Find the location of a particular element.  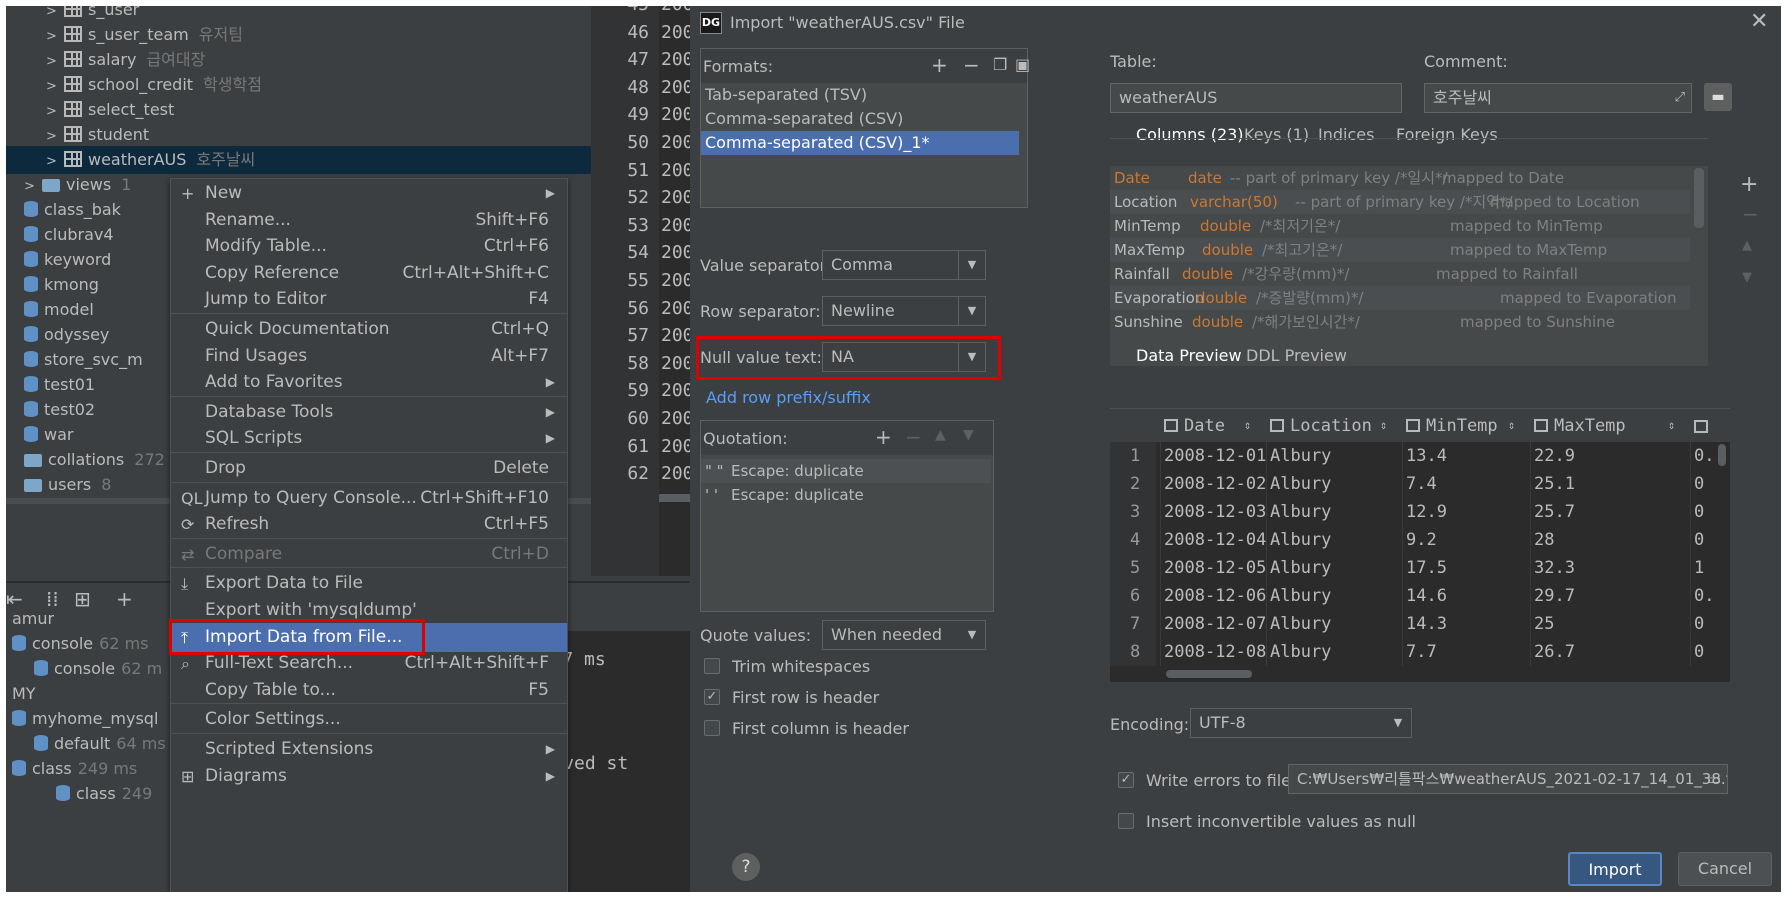

option-checkbox: ✓ is located at coordinates (712, 697).